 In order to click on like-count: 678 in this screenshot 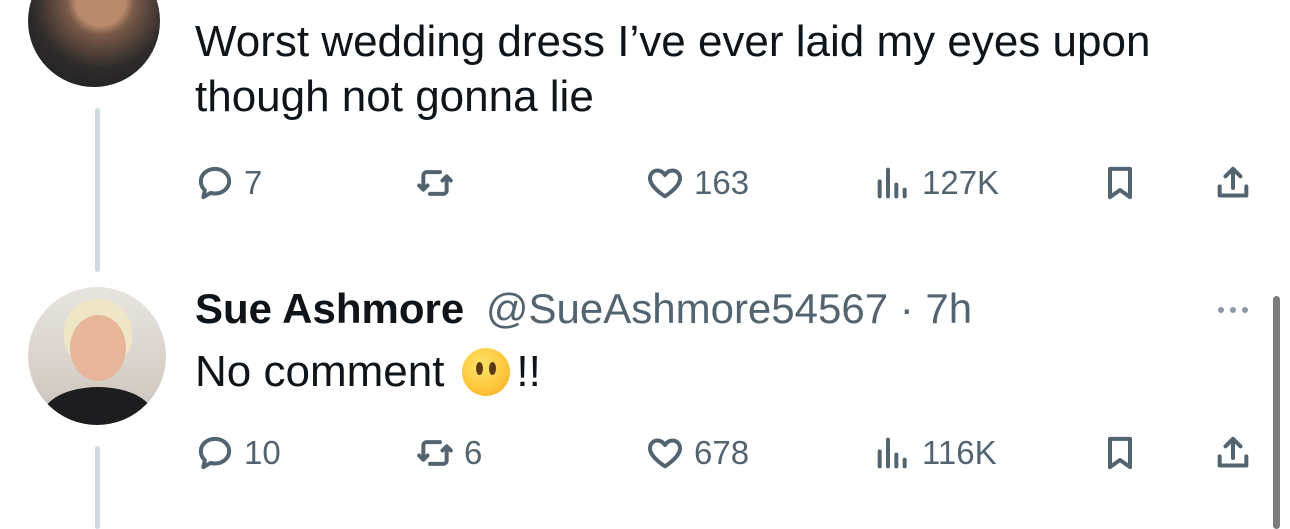, I will do `click(722, 452)`.